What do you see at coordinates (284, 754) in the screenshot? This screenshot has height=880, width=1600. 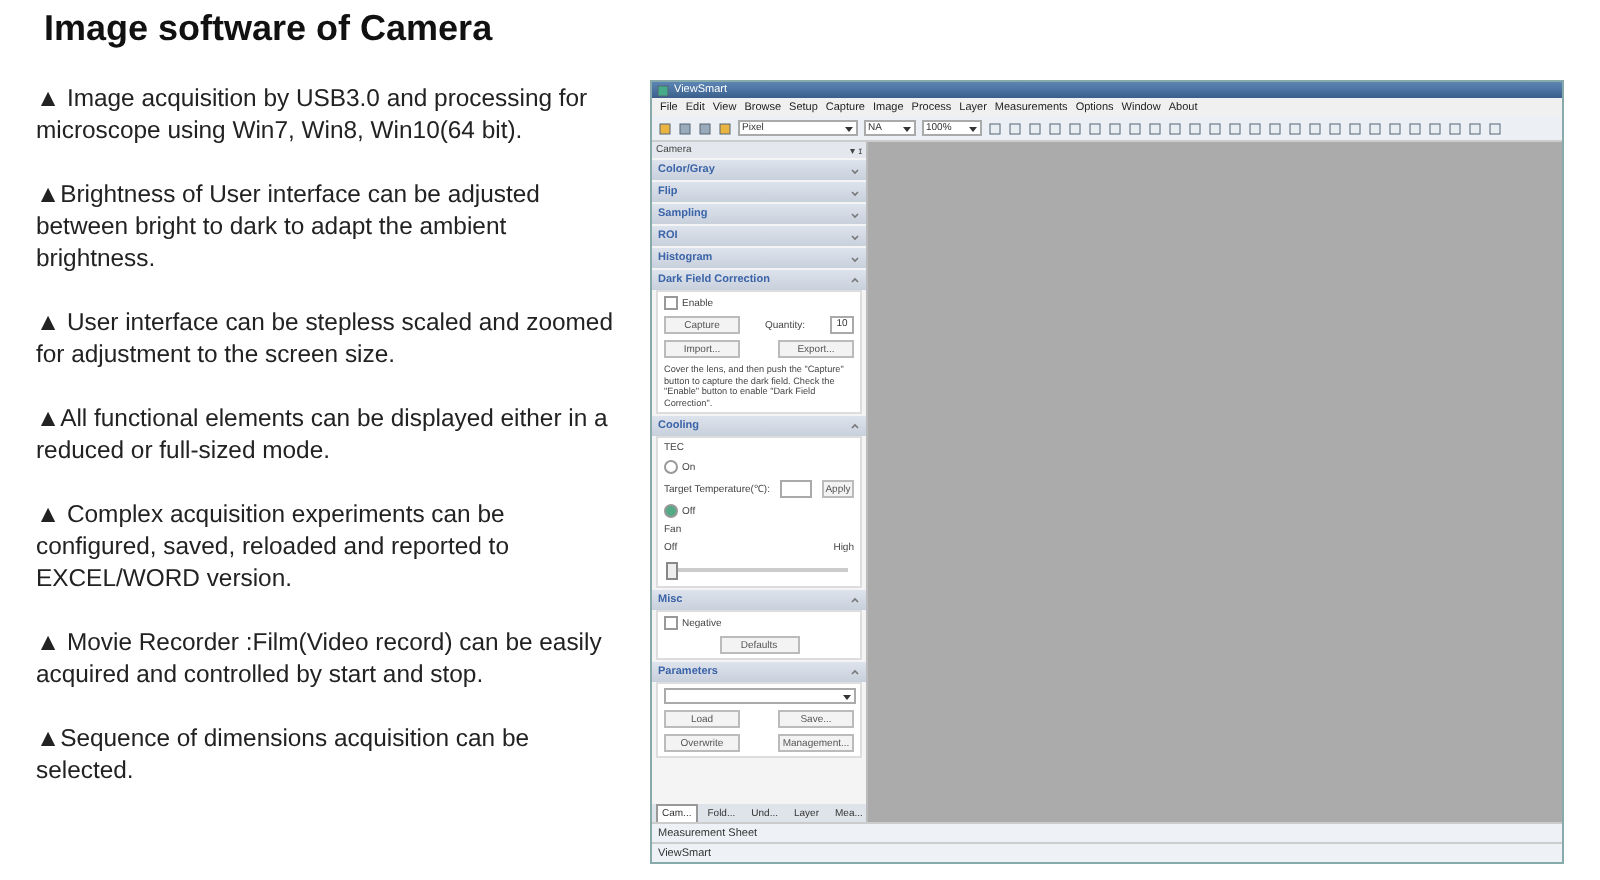 I see `feature-text: ▲Sequence of dimensions acquisition can be selected.` at bounding box center [284, 754].